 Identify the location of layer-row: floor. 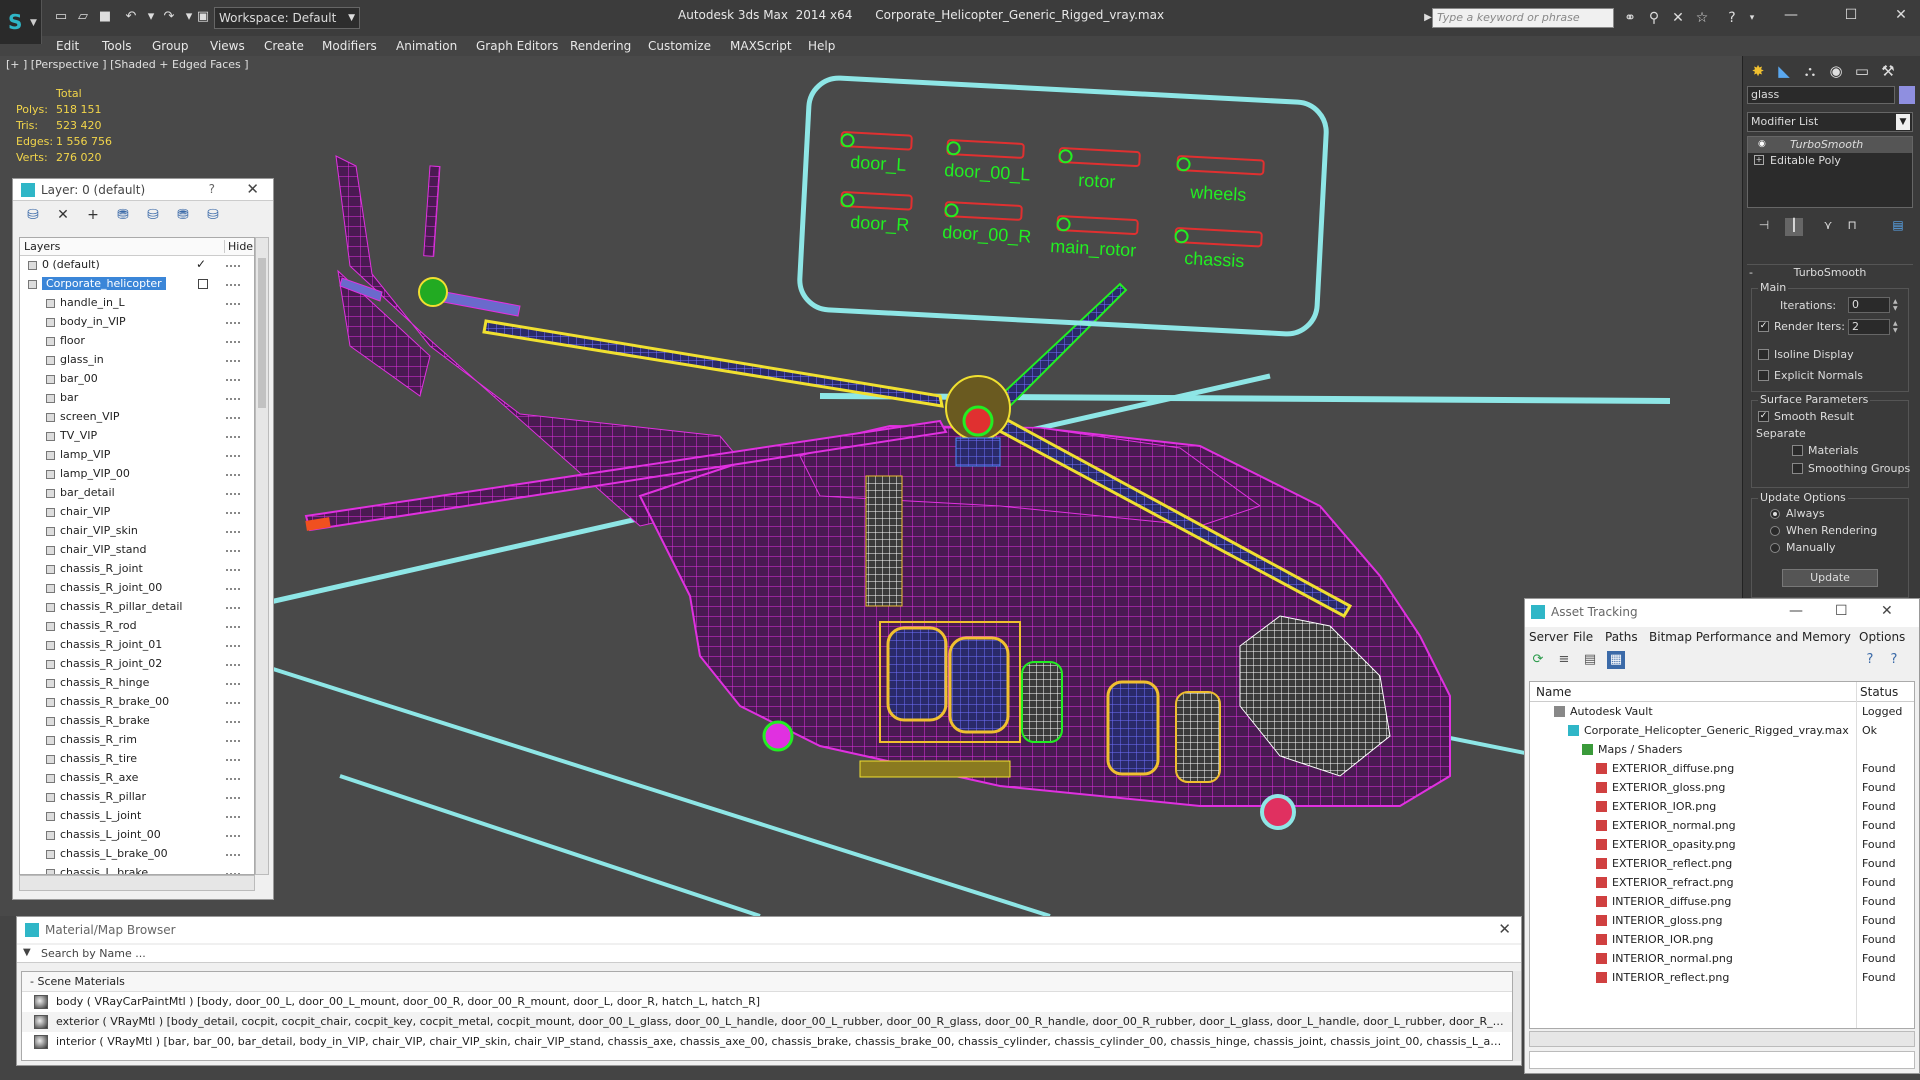
(137, 341).